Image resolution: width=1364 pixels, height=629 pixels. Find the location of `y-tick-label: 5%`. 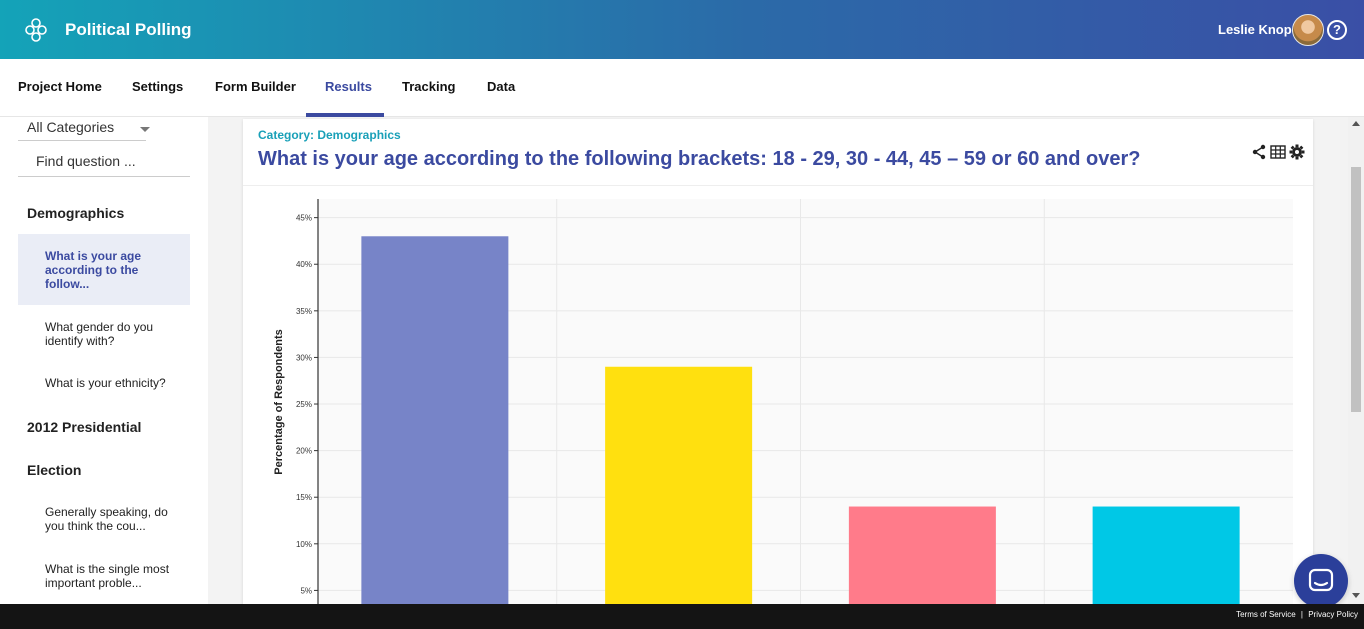

y-tick-label: 5% is located at coordinates (306, 590).